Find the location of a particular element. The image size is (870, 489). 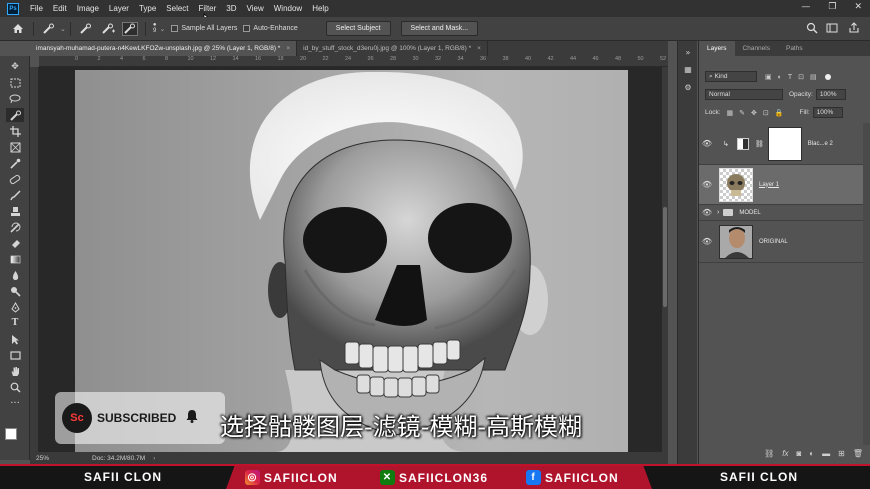

history-brush-tool-icon is located at coordinates (15, 227).